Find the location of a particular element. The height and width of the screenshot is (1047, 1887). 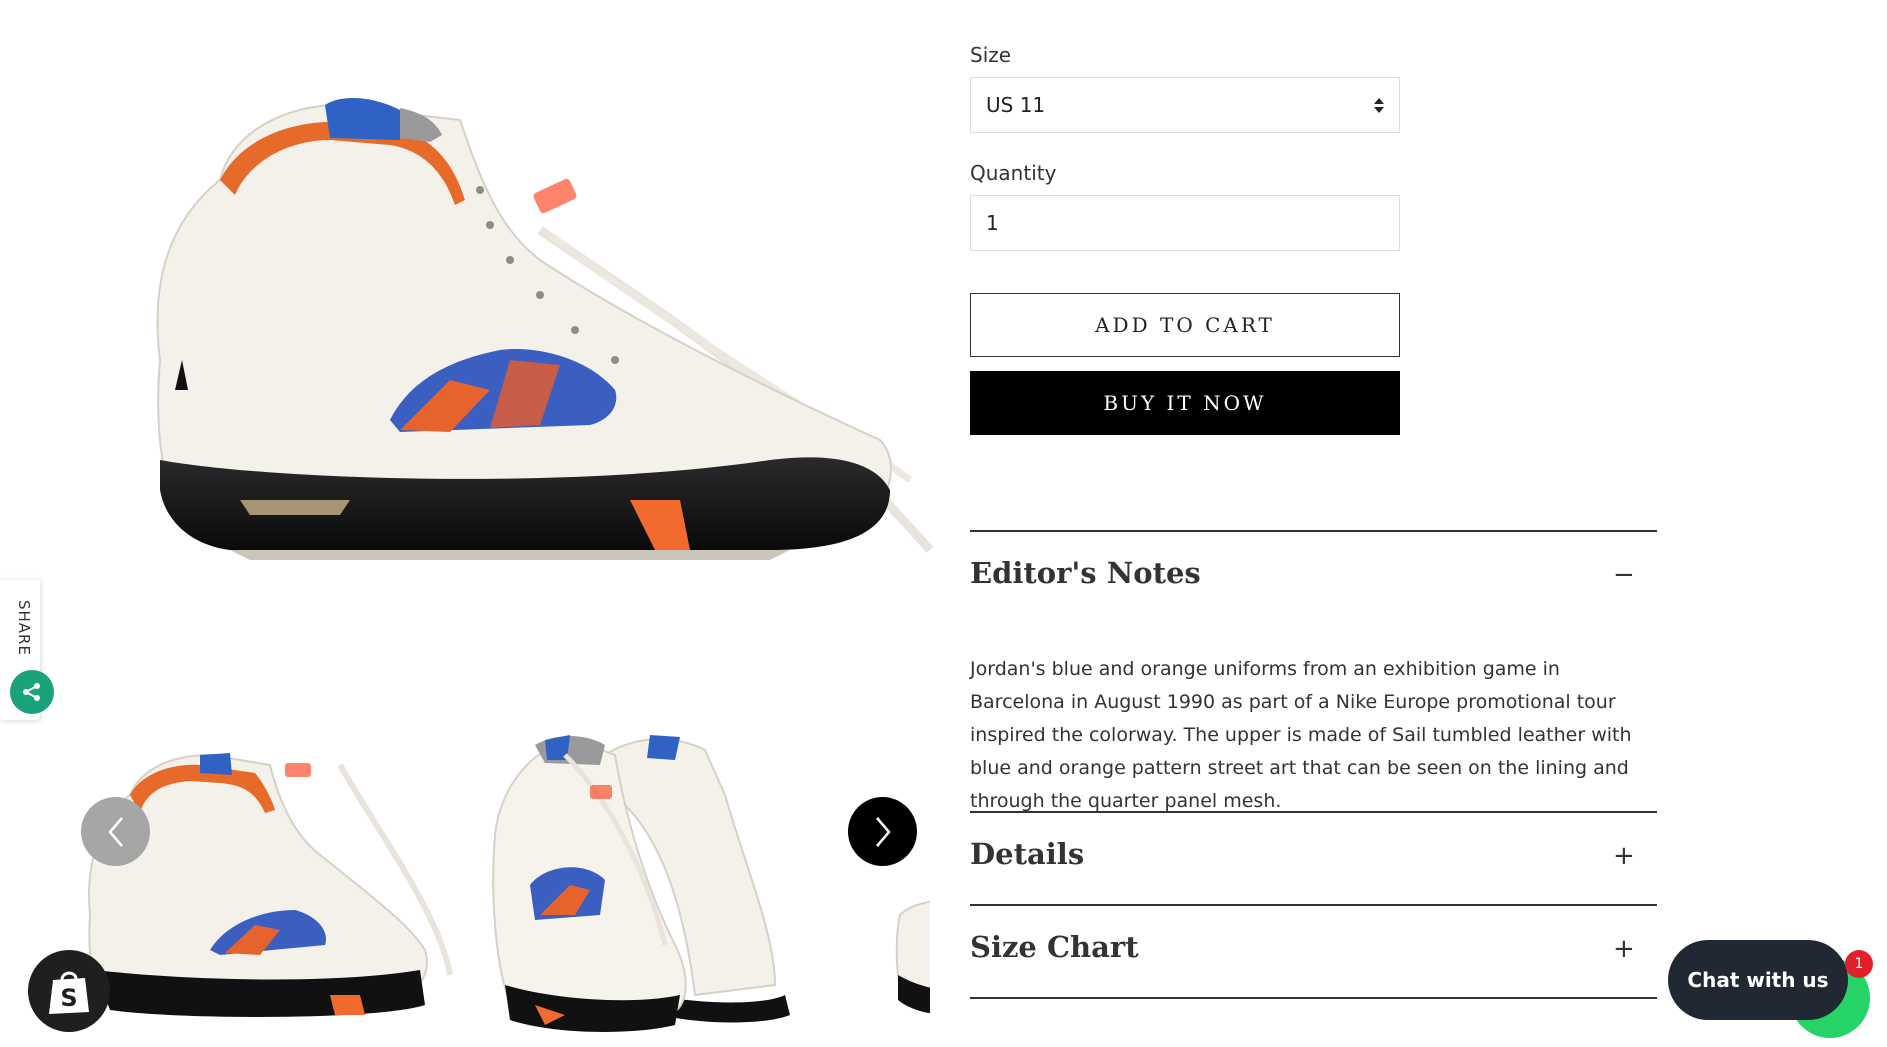

shopify-bag-icon: S is located at coordinates (69, 992).